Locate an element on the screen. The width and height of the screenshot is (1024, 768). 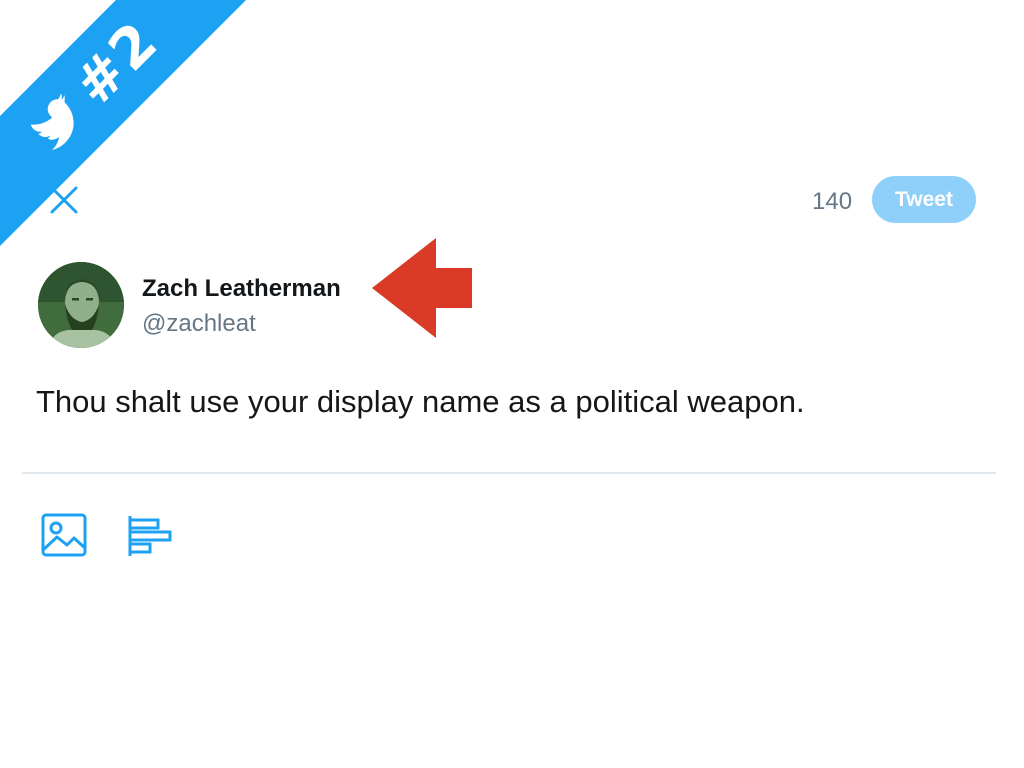
avatar-image is located at coordinates (81, 305).